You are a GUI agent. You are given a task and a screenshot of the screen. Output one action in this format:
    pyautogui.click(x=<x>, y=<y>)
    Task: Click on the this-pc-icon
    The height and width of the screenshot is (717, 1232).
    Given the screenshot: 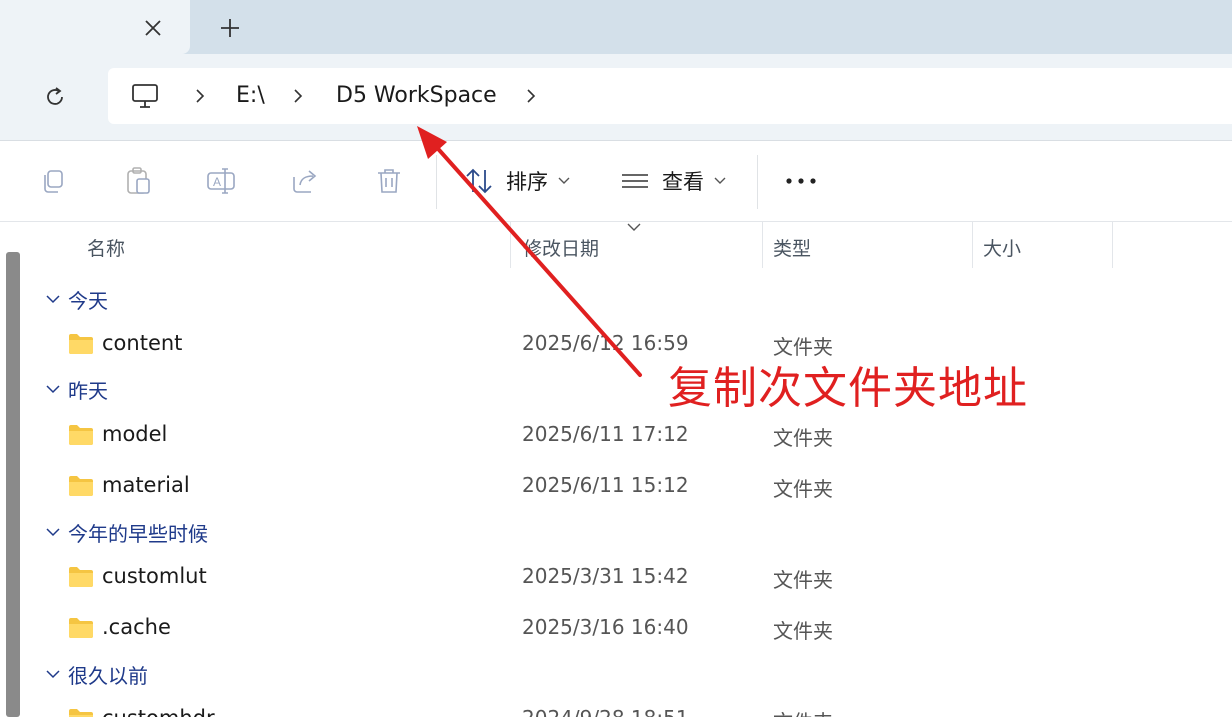 What is the action you would take?
    pyautogui.click(x=145, y=96)
    